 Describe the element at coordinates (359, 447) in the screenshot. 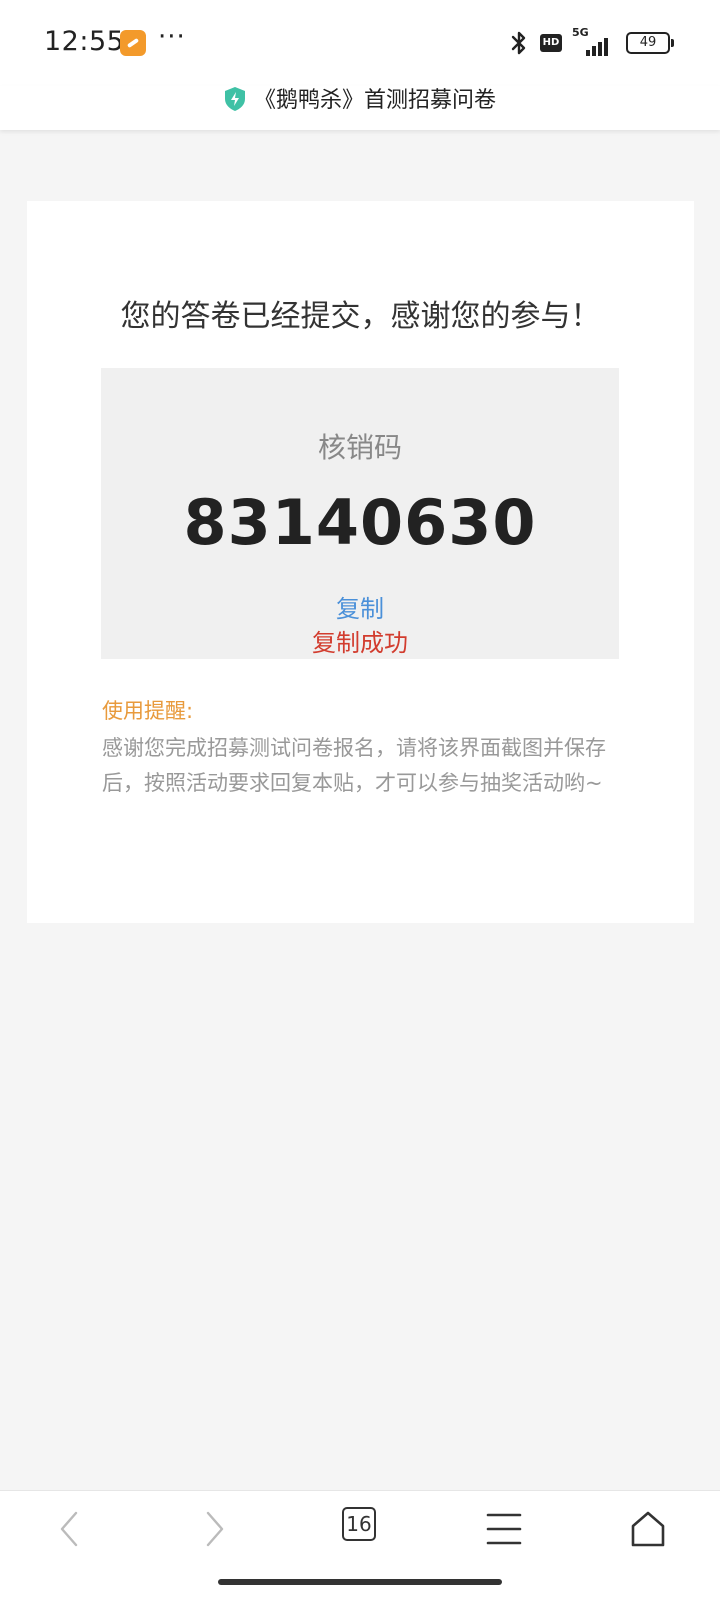

I see `code-label: 核销码` at that location.